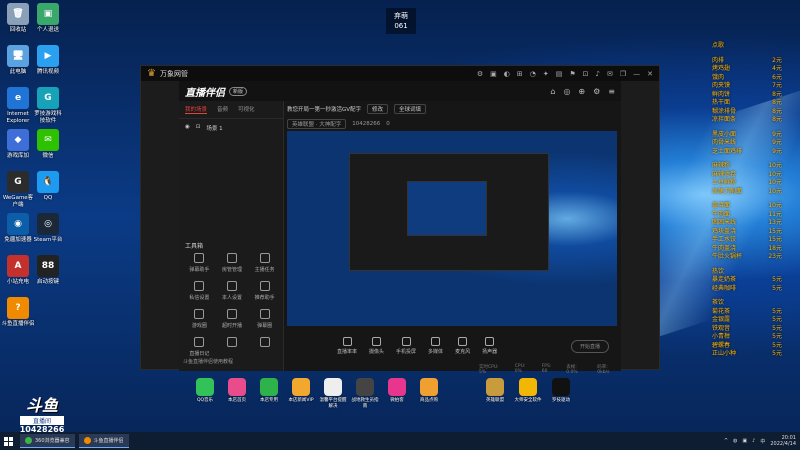 This screenshot has height=450, width=800. What do you see at coordinates (489, 346) in the screenshot?
I see `control-button: 扬声器` at bounding box center [489, 346].